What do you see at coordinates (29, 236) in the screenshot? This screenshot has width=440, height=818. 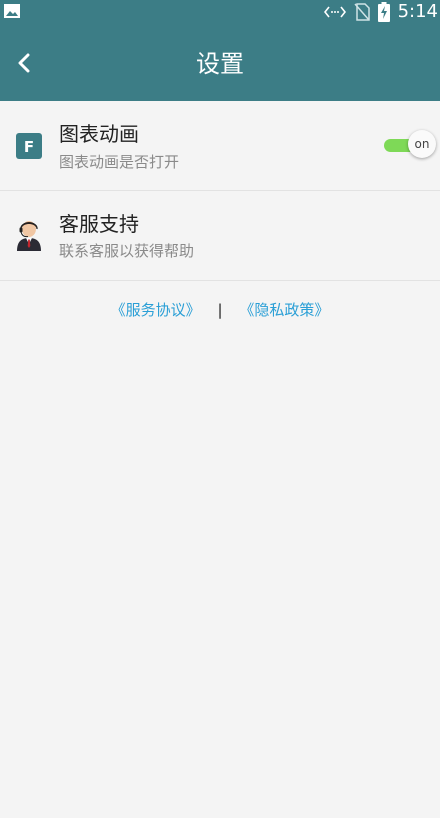 I see `customer-service-avatar-icon` at bounding box center [29, 236].